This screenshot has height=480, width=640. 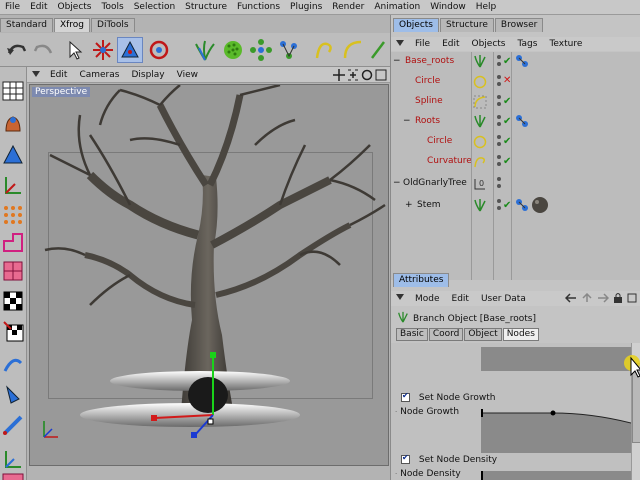 What do you see at coordinates (13, 271) in the screenshot?
I see `polygons-mode-icon` at bounding box center [13, 271].